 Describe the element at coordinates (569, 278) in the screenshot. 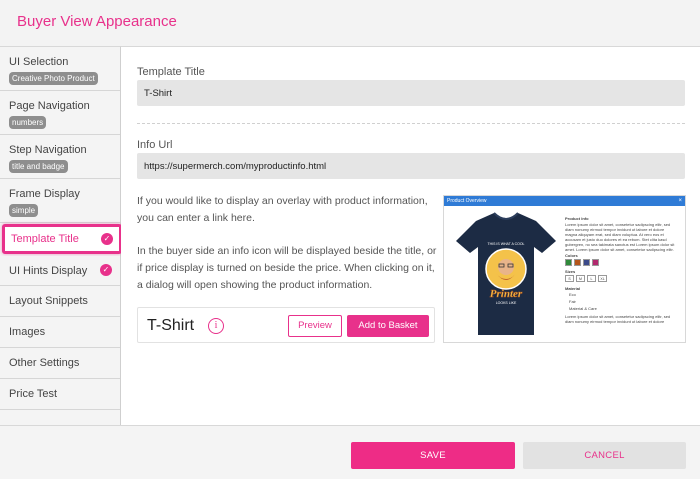

I see `size-option: S` at that location.